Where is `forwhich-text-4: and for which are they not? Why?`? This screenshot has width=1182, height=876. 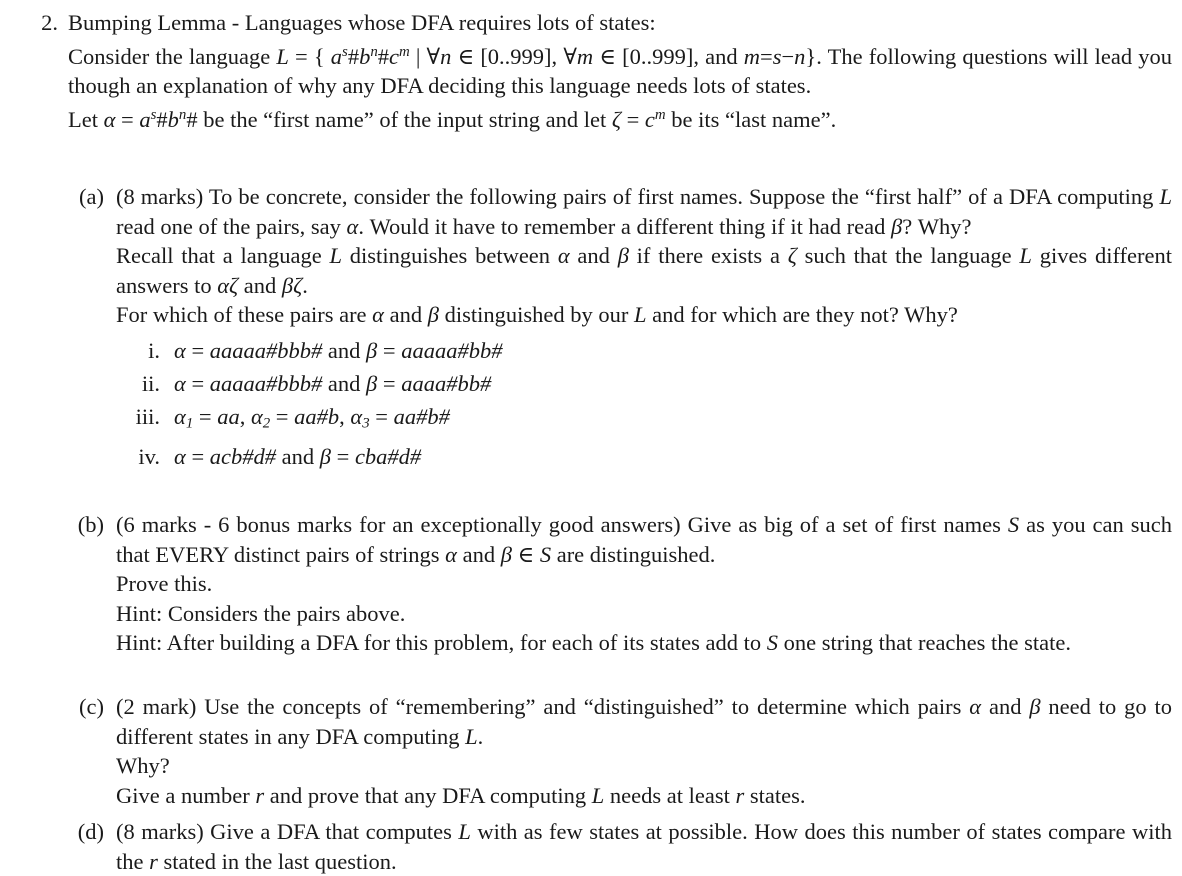 forwhich-text-4: and for which are they not? Why? is located at coordinates (802, 314).